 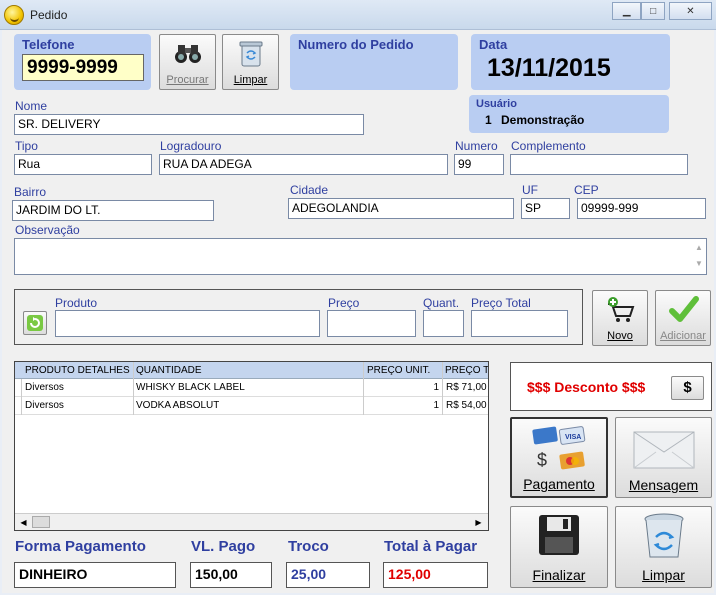 What do you see at coordinates (309, 190) in the screenshot?
I see `cidade-label: Cidade` at bounding box center [309, 190].